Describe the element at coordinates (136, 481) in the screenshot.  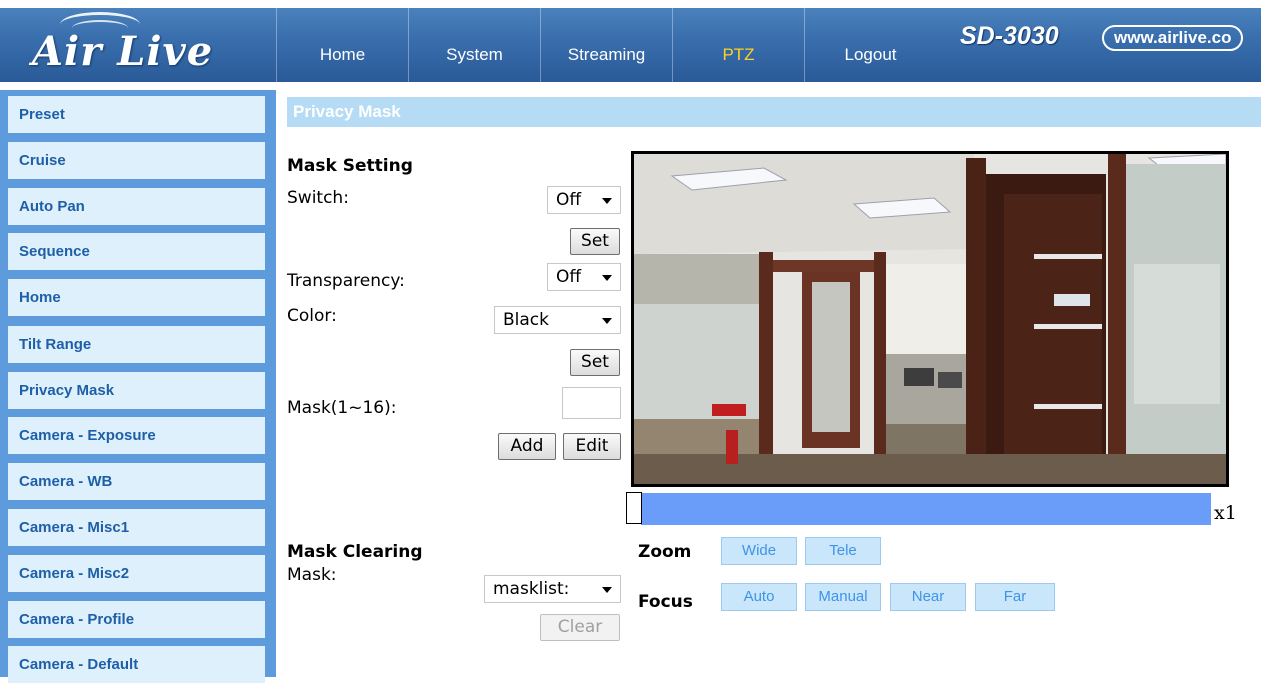
I see `sidebar-item-camera-wb: Camera - WB` at that location.